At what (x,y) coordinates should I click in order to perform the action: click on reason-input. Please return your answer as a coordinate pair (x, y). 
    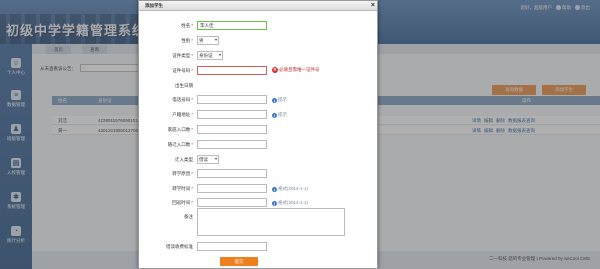
    Looking at the image, I should click on (232, 144).